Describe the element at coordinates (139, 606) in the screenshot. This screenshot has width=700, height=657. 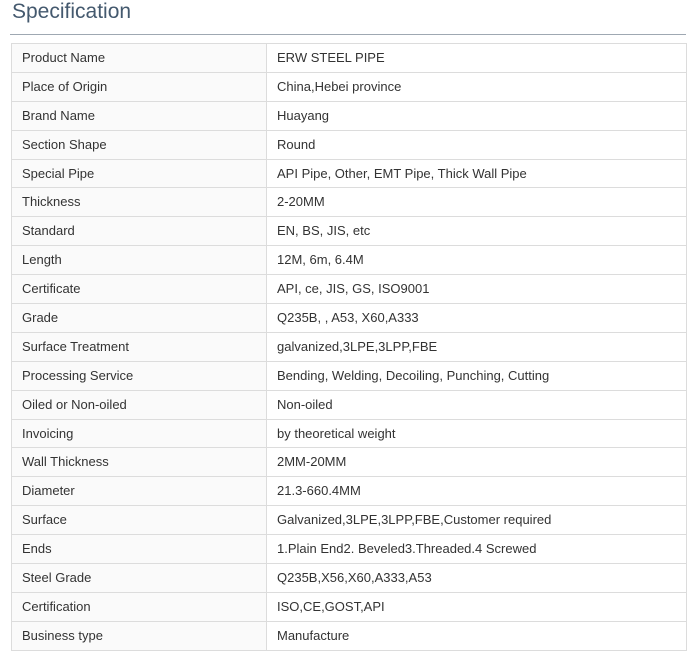
I see `spec-label: Certification` at that location.